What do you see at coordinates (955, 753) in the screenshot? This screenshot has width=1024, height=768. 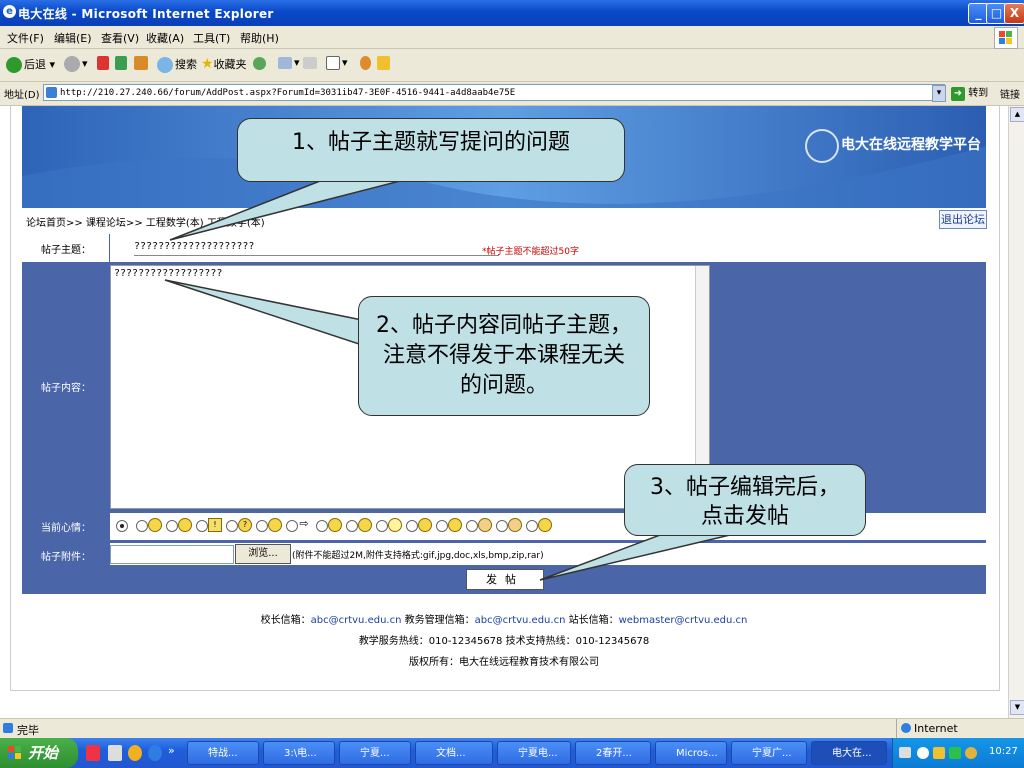 I see `network-icon` at bounding box center [955, 753].